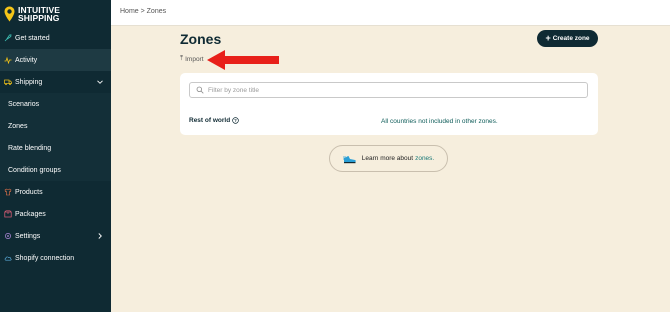 Image resolution: width=670 pixels, height=312 pixels. Describe the element at coordinates (100, 236) in the screenshot. I see `chevron-right-icon` at that location.